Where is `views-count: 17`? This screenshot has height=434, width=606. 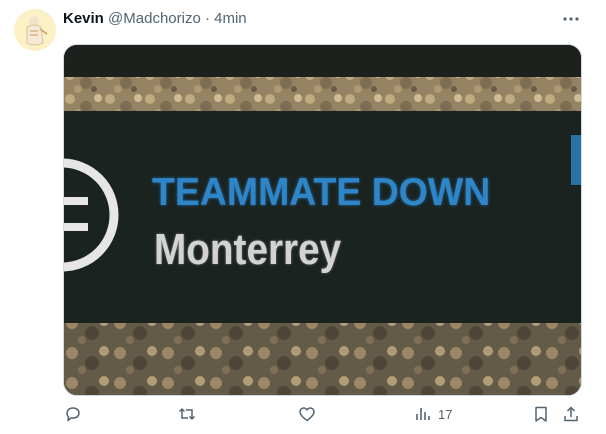 views-count: 17 is located at coordinates (445, 414).